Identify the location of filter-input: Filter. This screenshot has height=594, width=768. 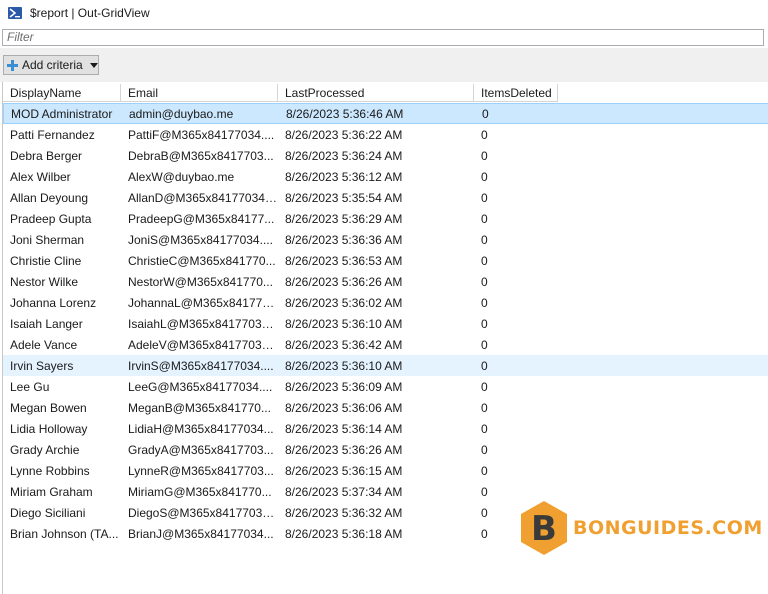
(383, 37).